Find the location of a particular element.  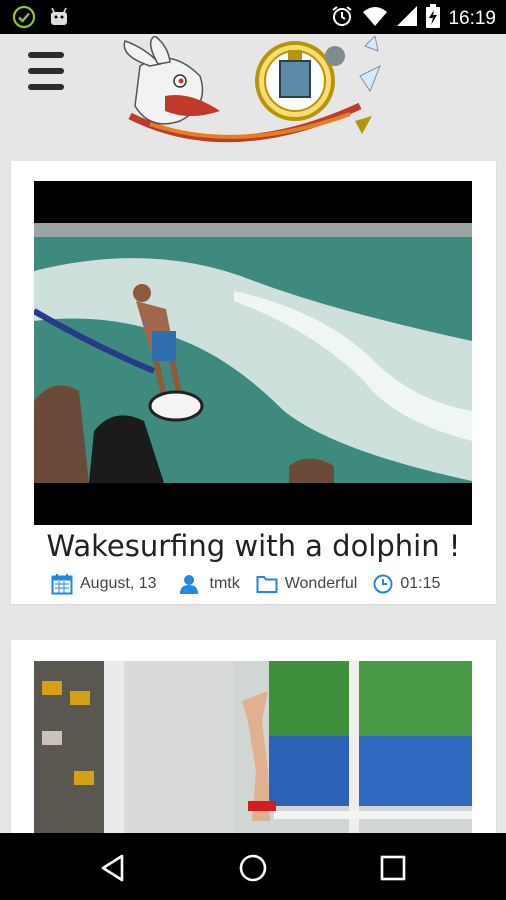

post-date: August, 13 is located at coordinates (104, 584).